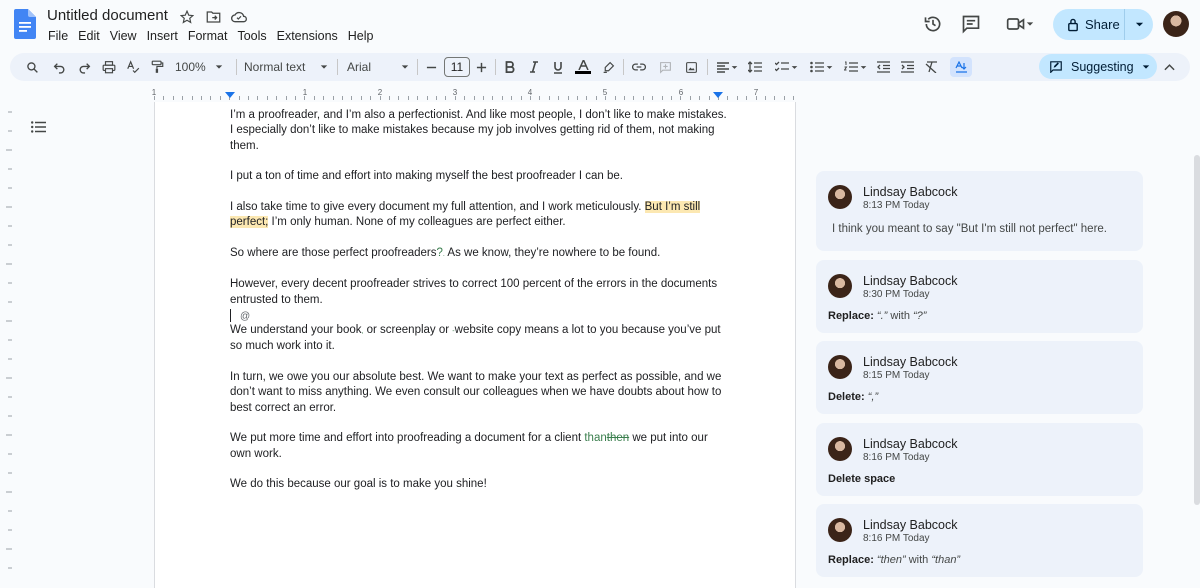  Describe the element at coordinates (162, 36) in the screenshot. I see `menu-insert: Insert` at that location.